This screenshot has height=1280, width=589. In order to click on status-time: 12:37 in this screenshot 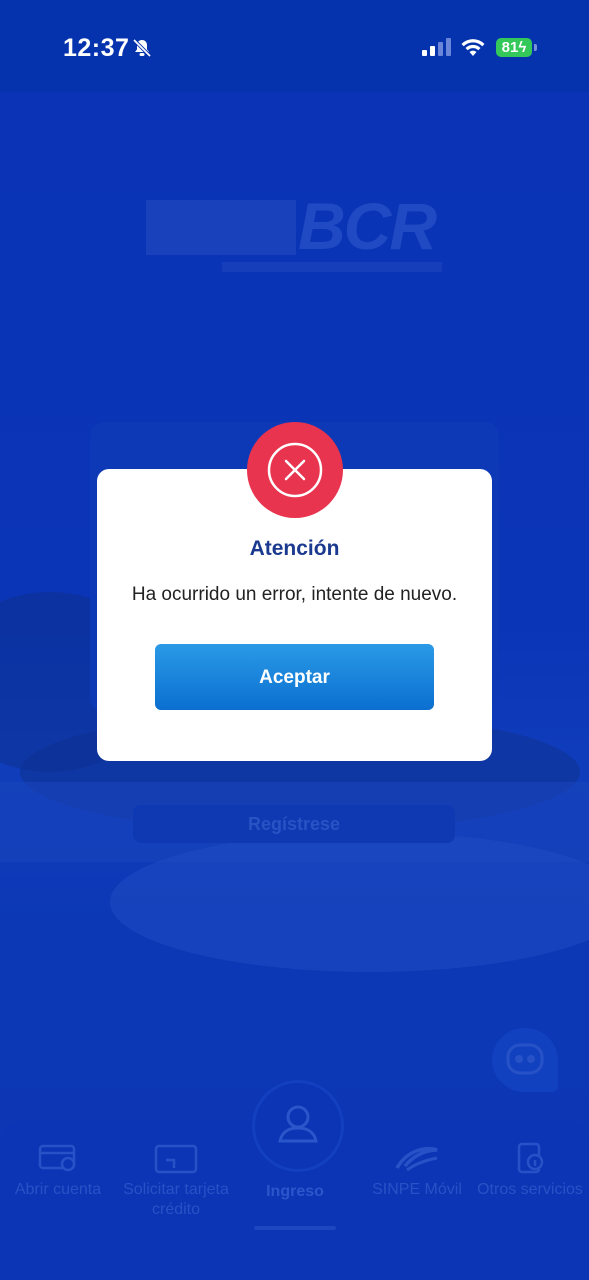, I will do `click(96, 48)`.